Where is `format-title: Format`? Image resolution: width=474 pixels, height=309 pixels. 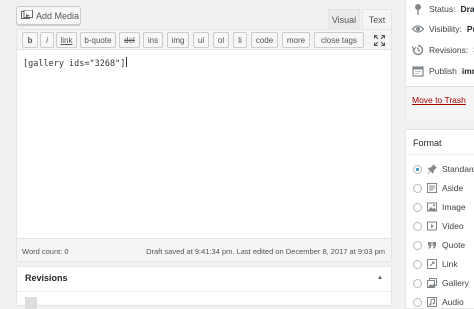 format-title: Format is located at coordinates (427, 143).